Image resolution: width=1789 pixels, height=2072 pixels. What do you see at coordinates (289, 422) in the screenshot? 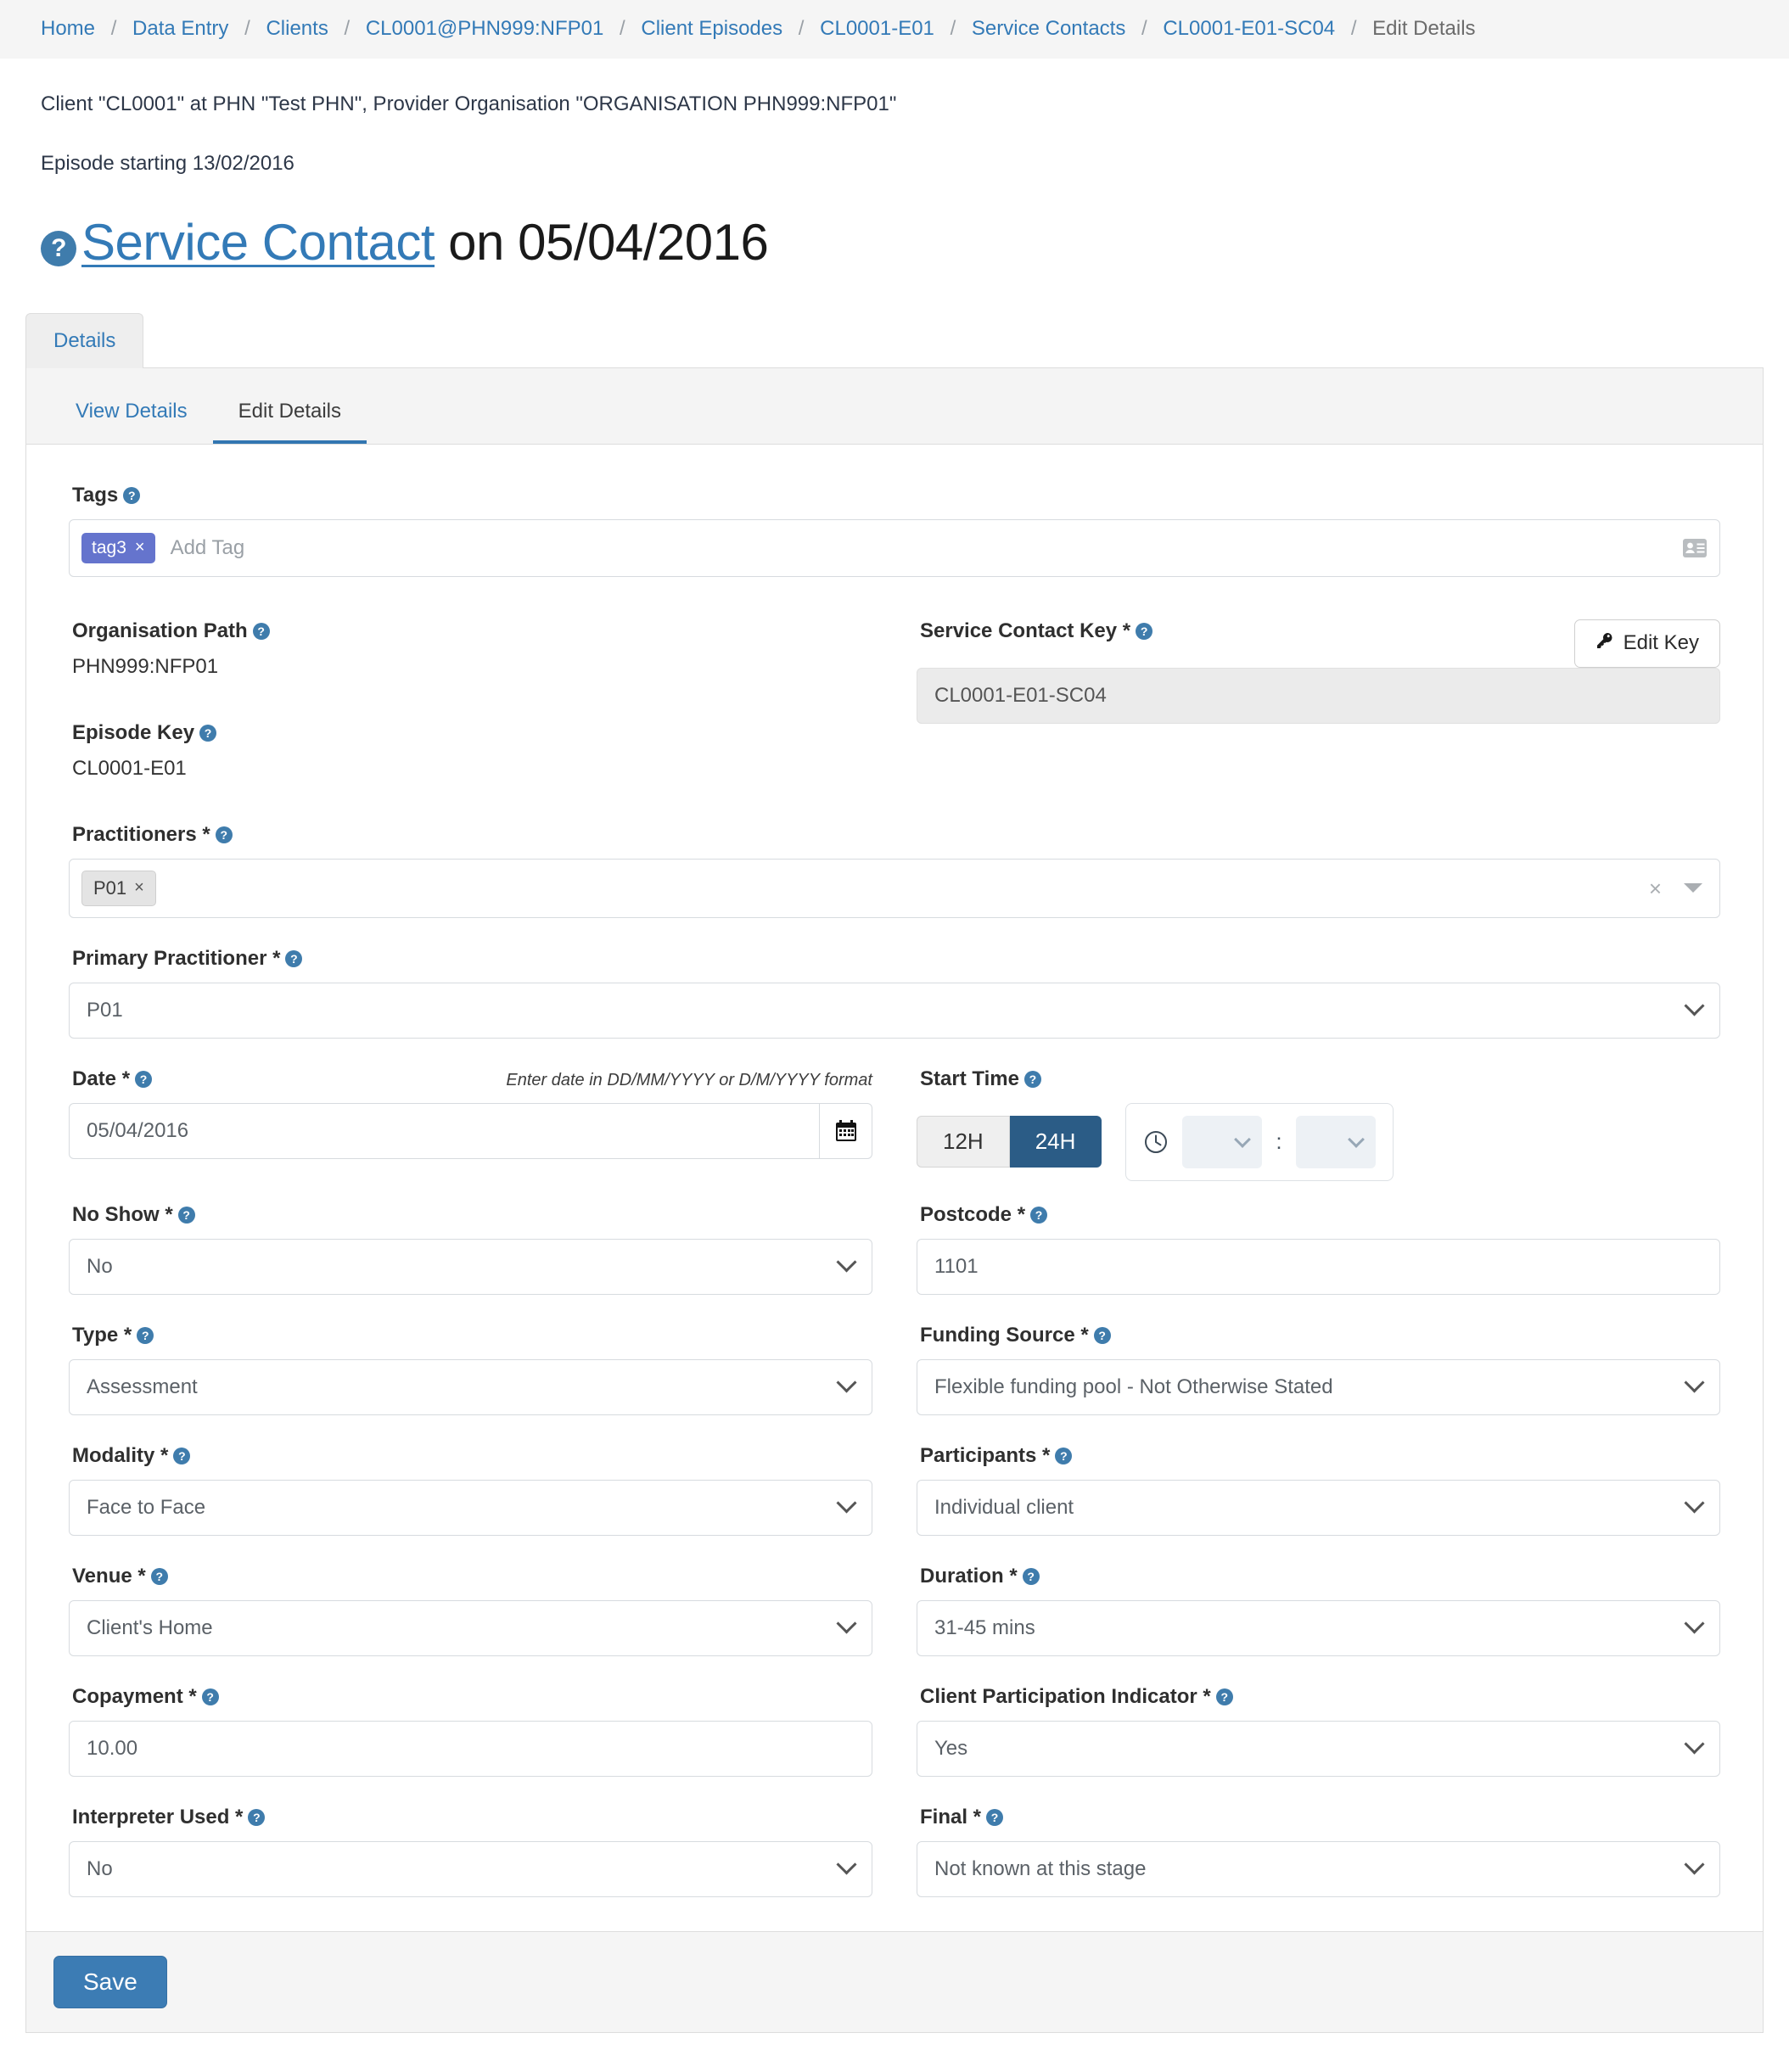
I see `tab-edit-details: Edit Details` at bounding box center [289, 422].